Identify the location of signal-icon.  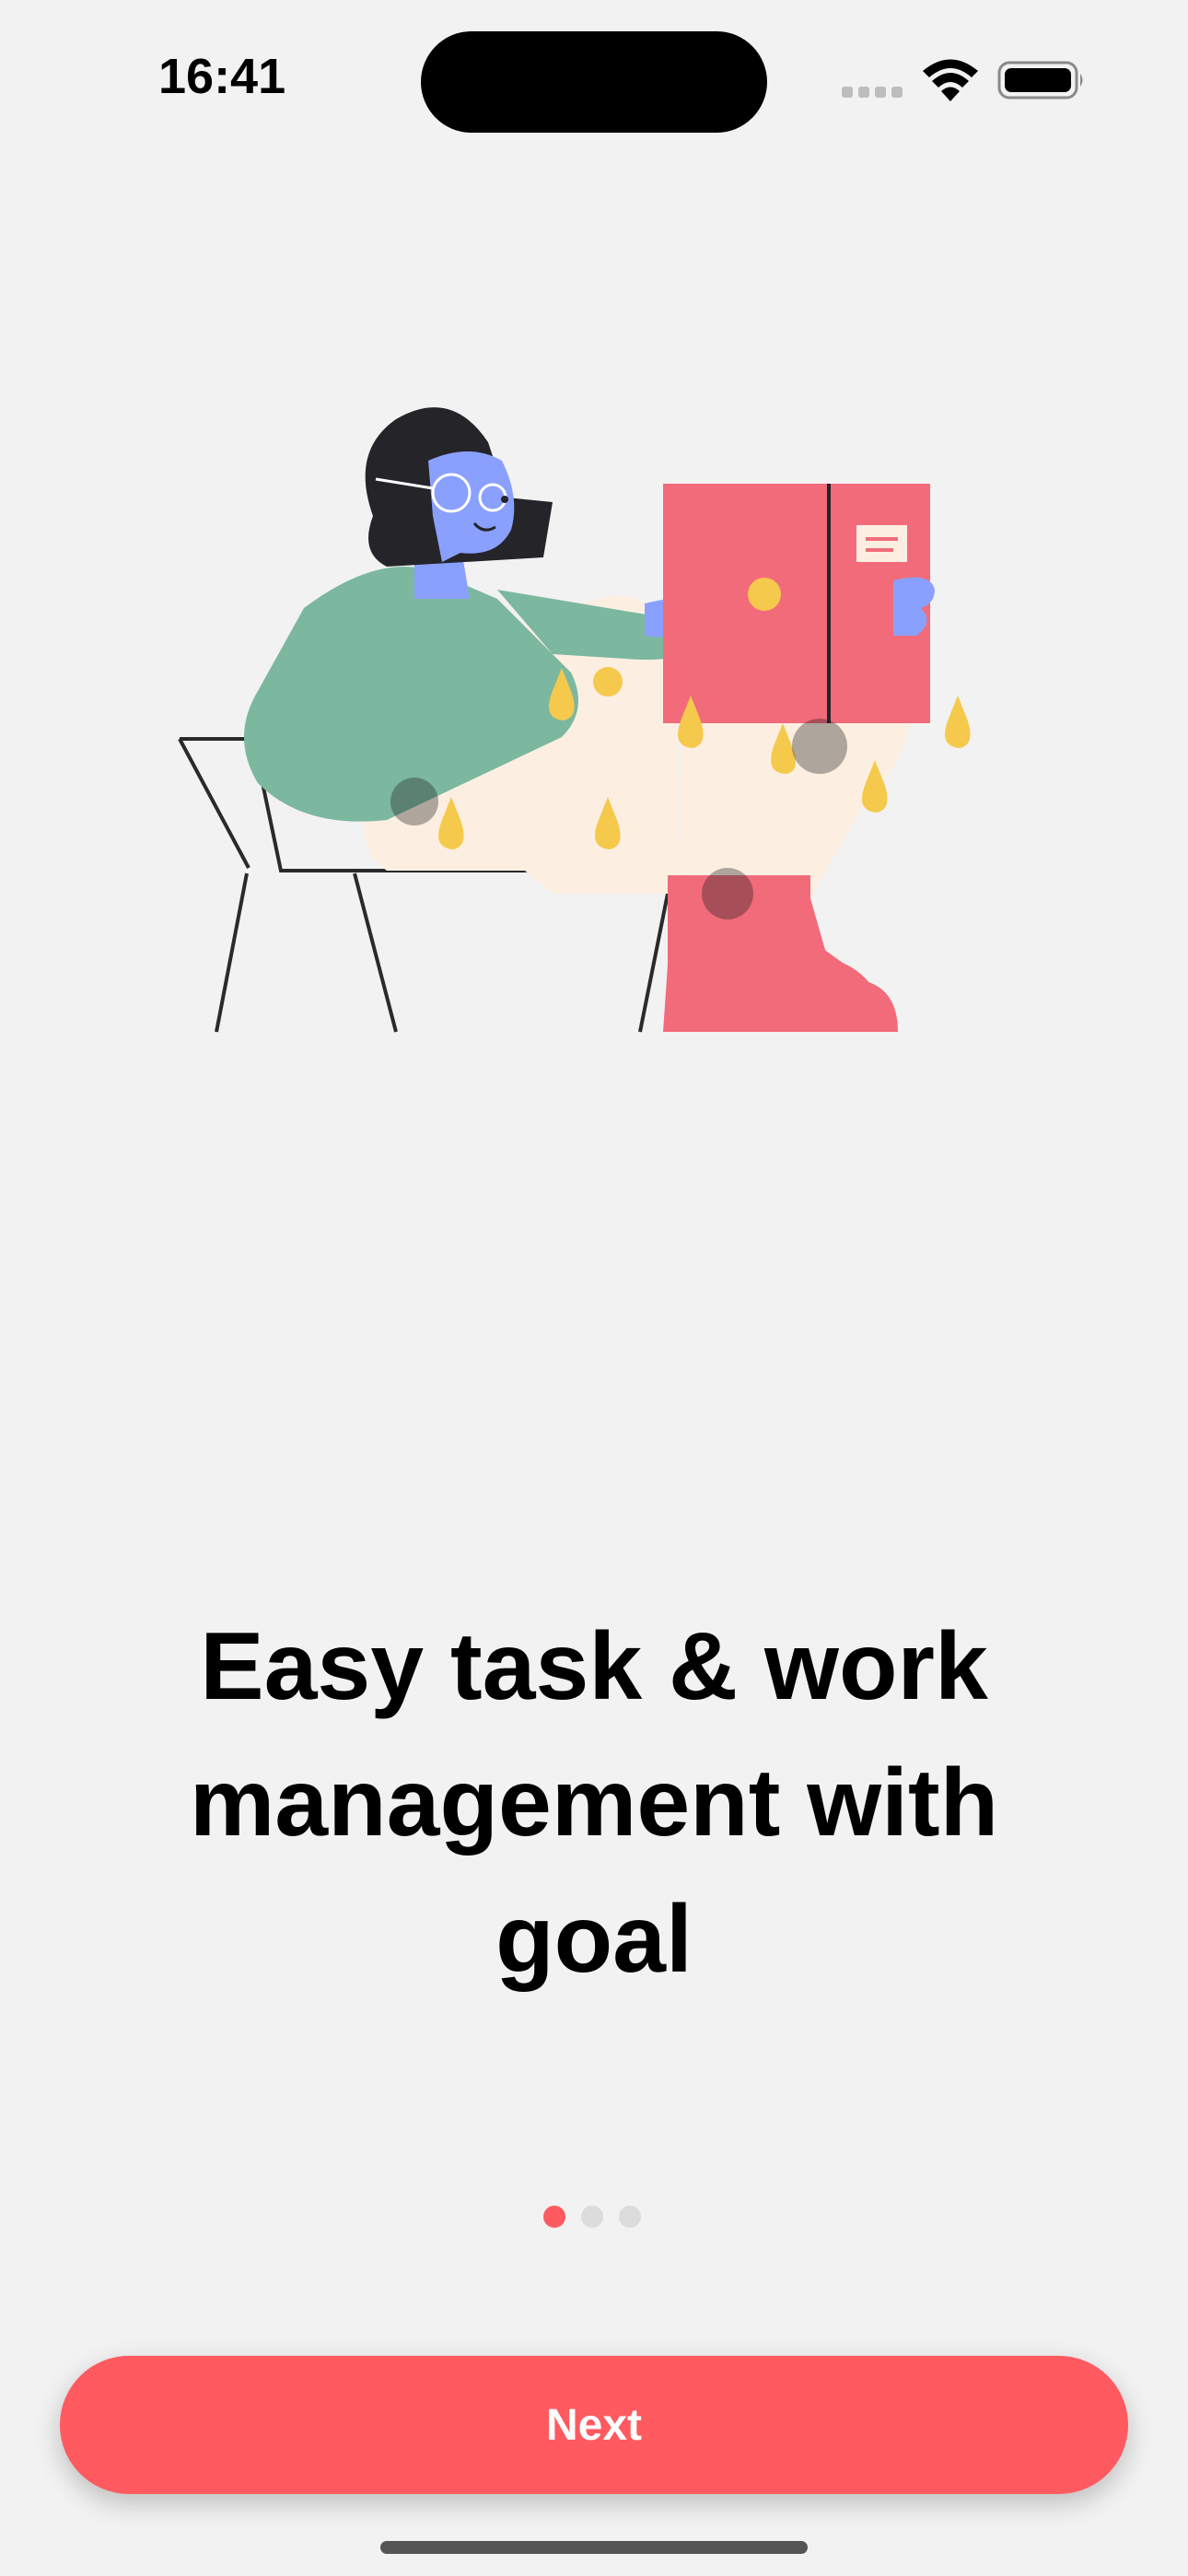
(872, 92).